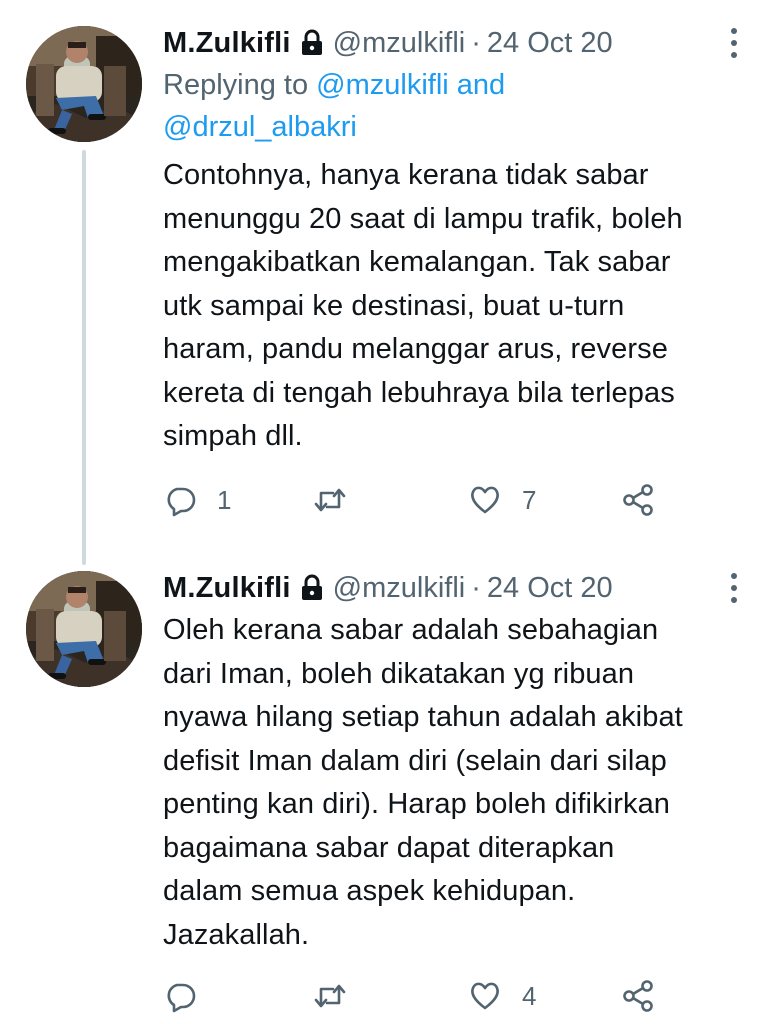 The height and width of the screenshot is (1024, 774). What do you see at coordinates (458, 500) in the screenshot?
I see `tweet-actions: 1 7` at bounding box center [458, 500].